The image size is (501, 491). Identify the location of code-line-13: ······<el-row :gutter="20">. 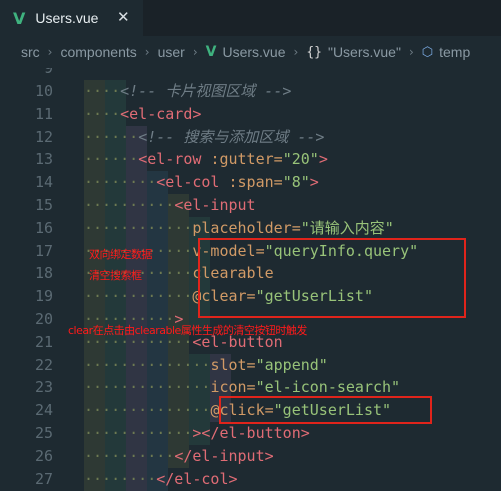
(206, 159).